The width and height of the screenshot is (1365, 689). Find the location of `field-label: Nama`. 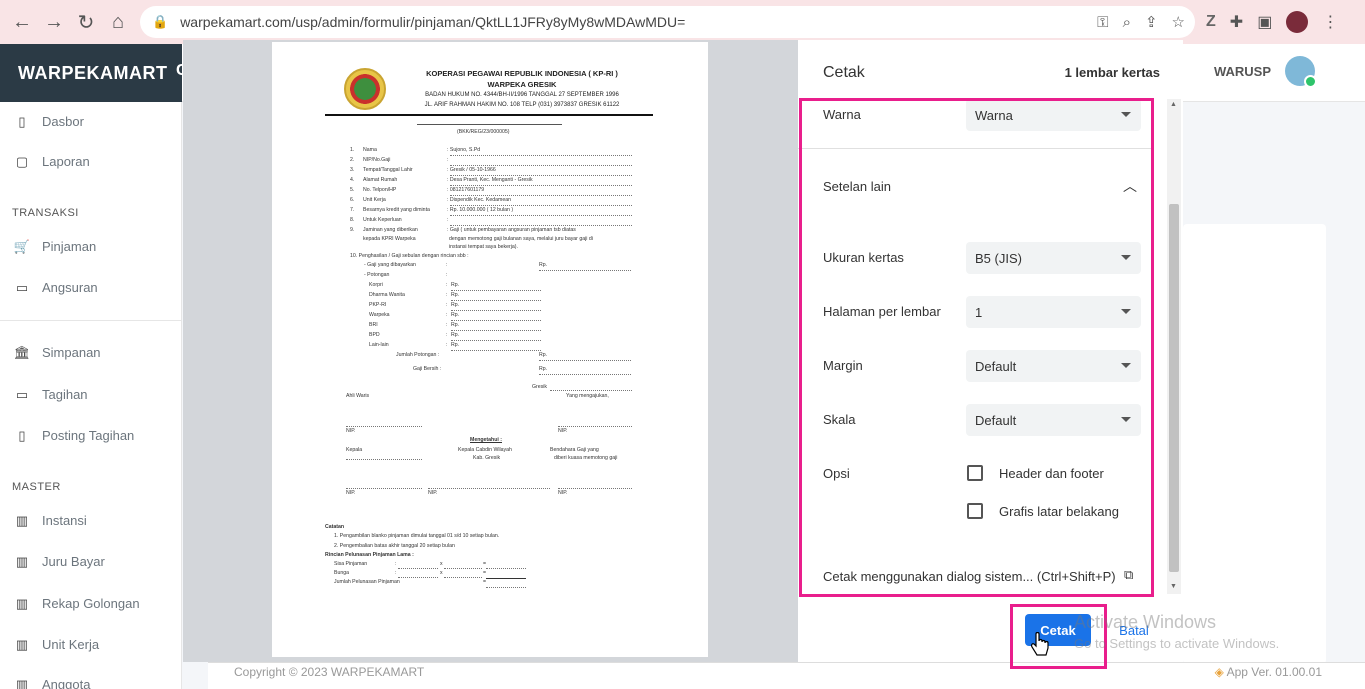

field-label: Nama is located at coordinates (370, 150).